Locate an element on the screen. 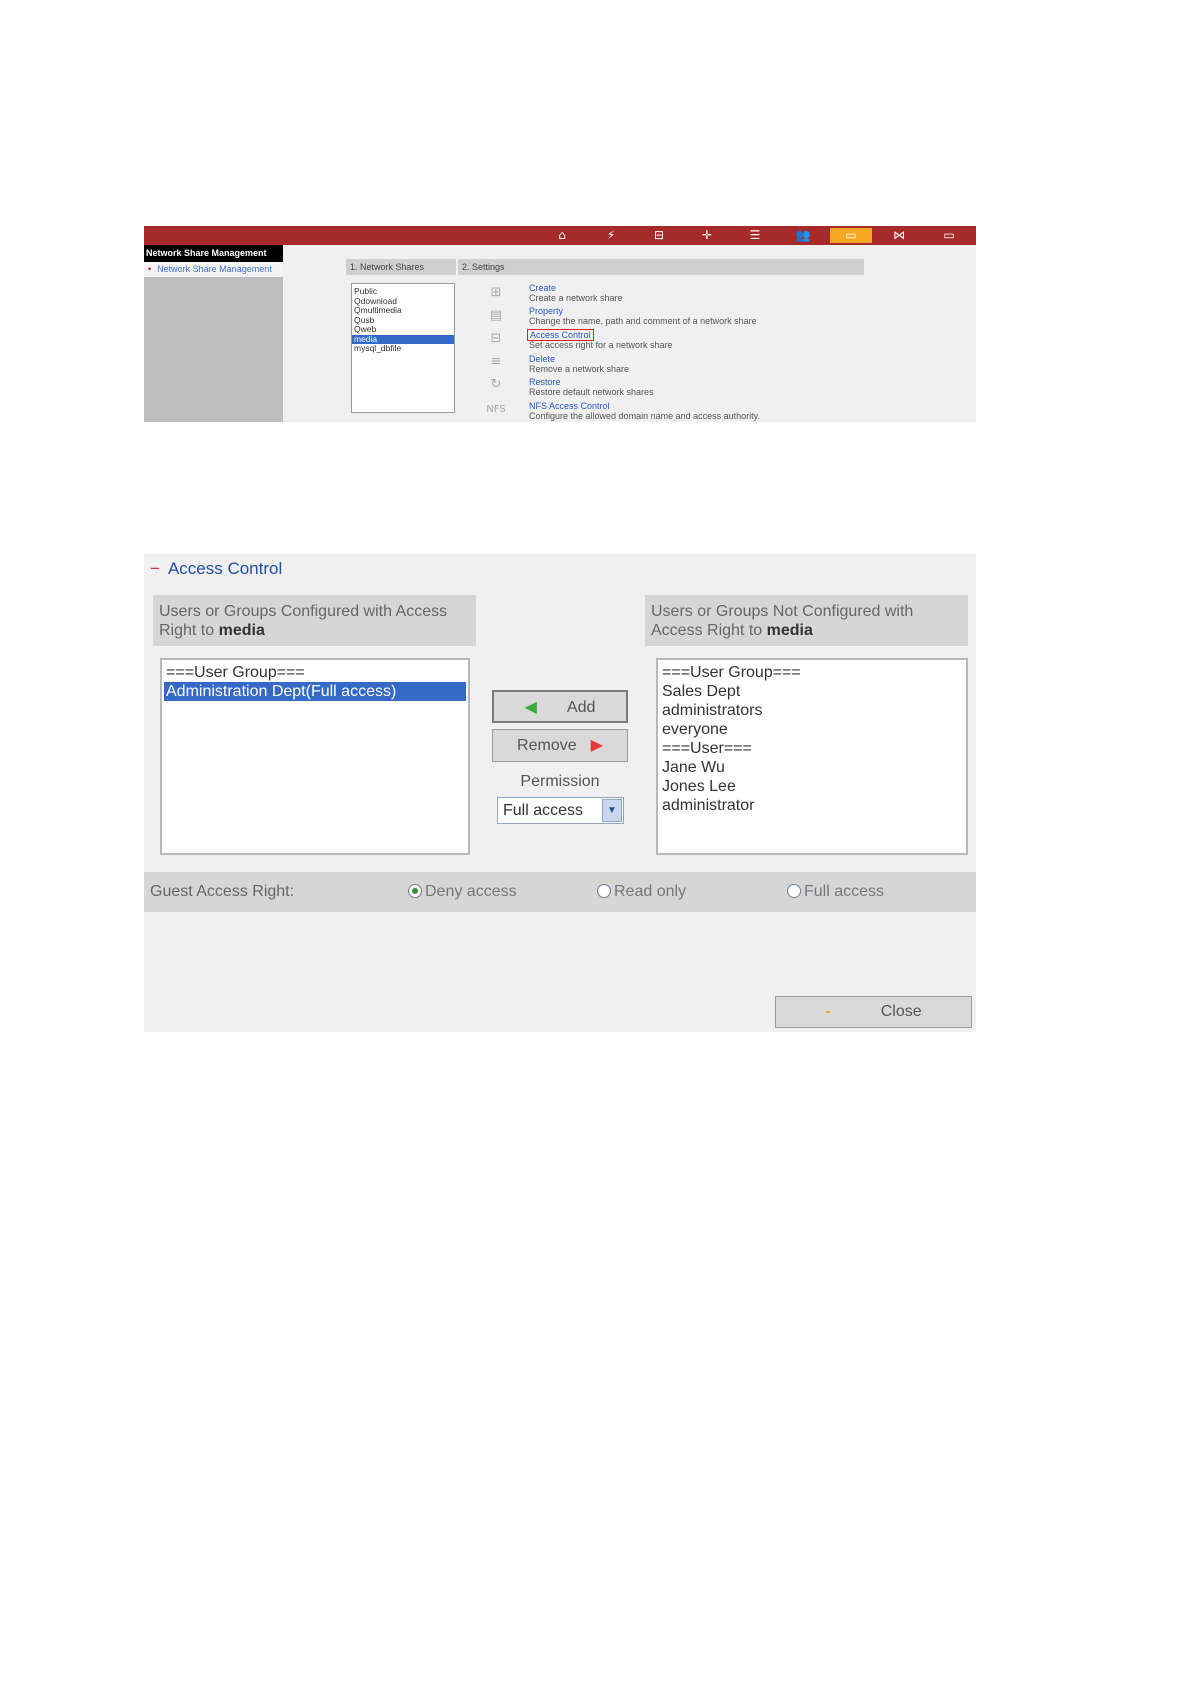  not-configured-header-share: media is located at coordinates (789, 630).